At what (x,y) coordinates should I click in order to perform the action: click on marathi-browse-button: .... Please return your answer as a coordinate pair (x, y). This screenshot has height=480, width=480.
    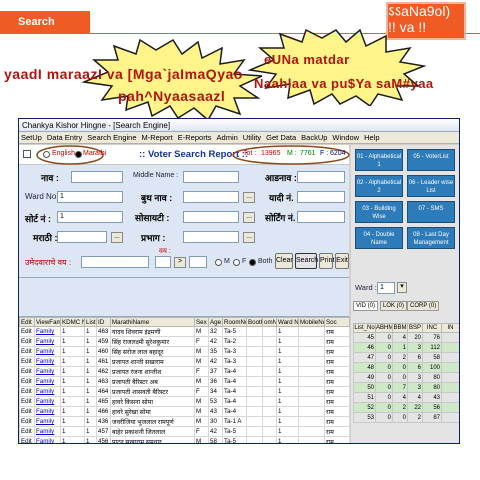
    Looking at the image, I should click on (117, 237).